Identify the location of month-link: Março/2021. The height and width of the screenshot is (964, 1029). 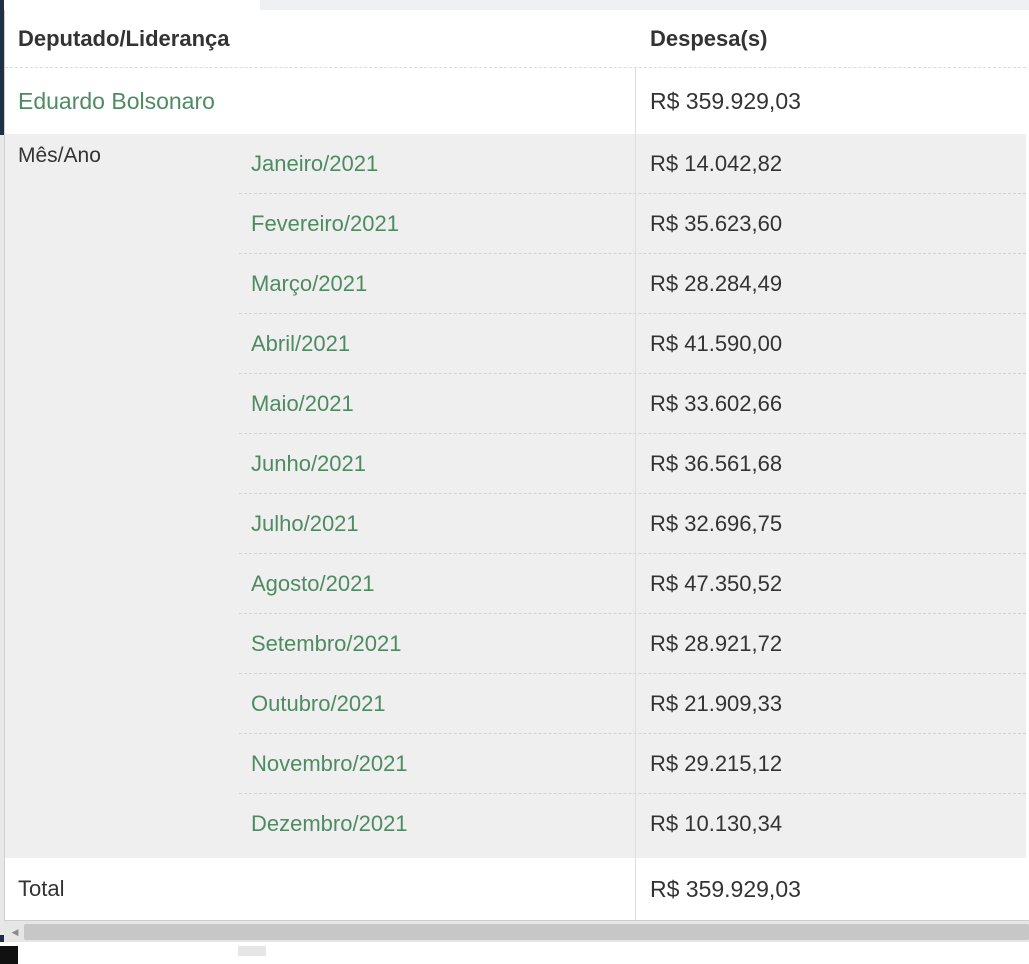
(309, 284).